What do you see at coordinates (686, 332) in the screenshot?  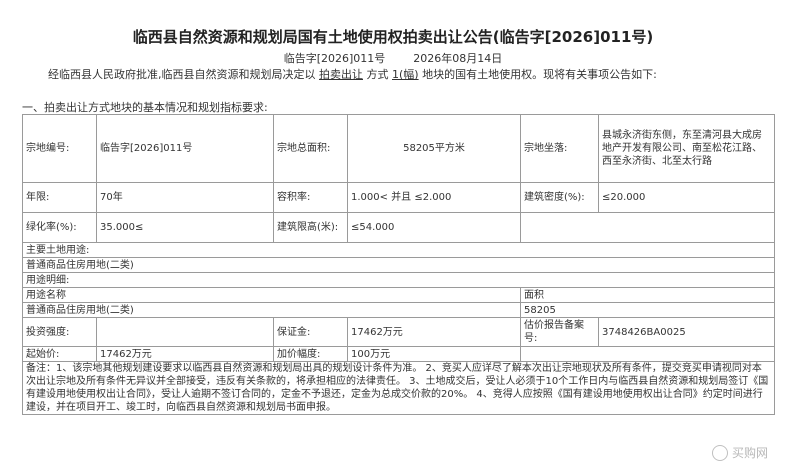 I see `report-value: 3748426BA0025` at bounding box center [686, 332].